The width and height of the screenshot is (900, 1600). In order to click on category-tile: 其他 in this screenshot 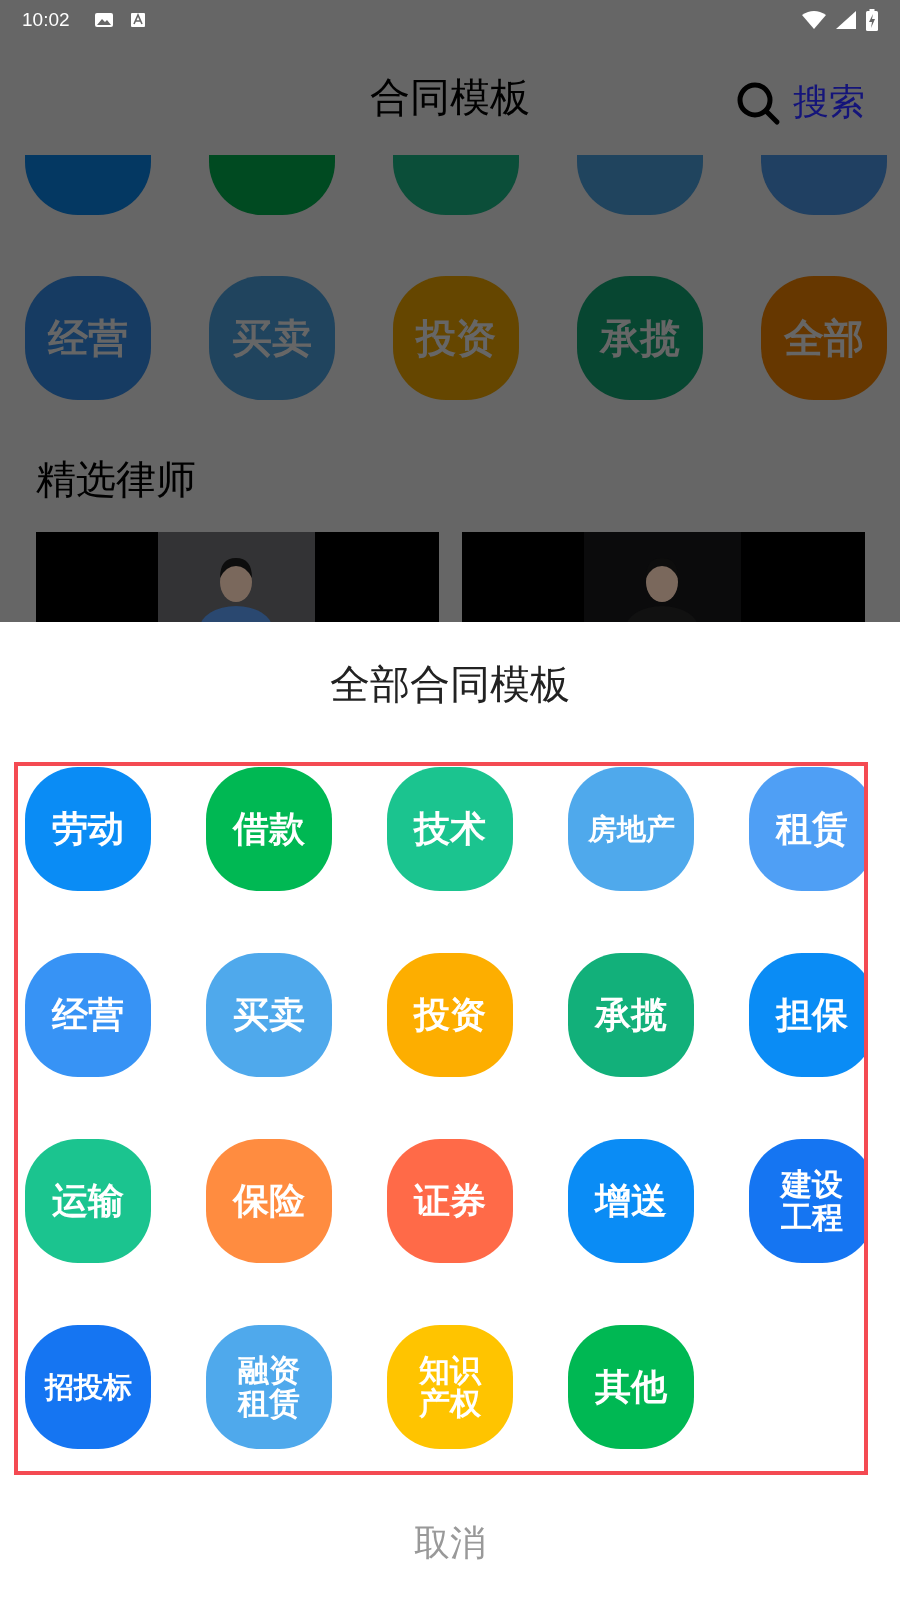, I will do `click(631, 1387)`.